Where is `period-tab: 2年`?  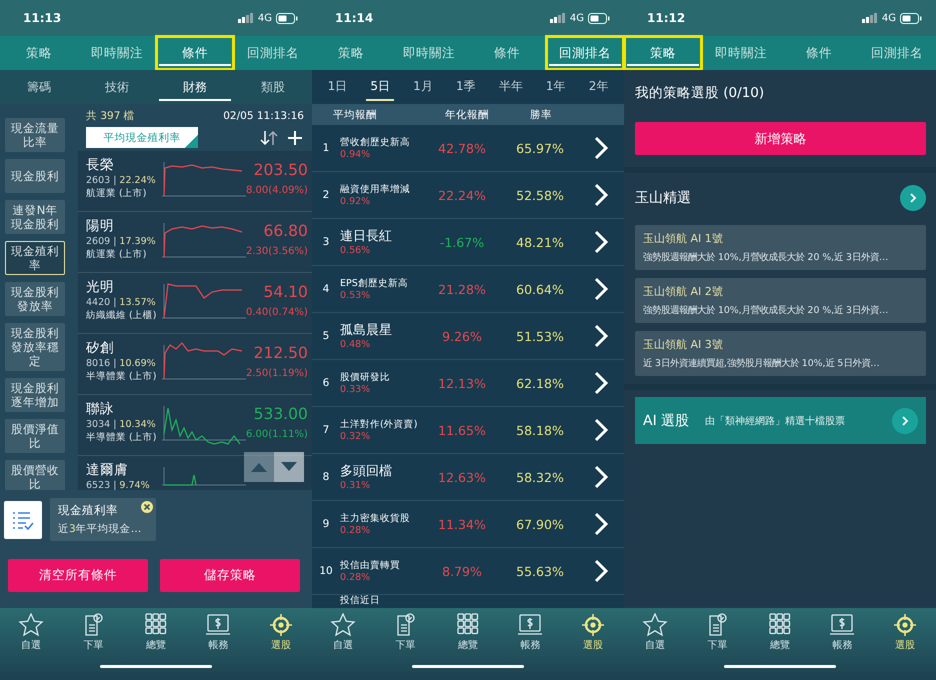 period-tab: 2年 is located at coordinates (598, 87).